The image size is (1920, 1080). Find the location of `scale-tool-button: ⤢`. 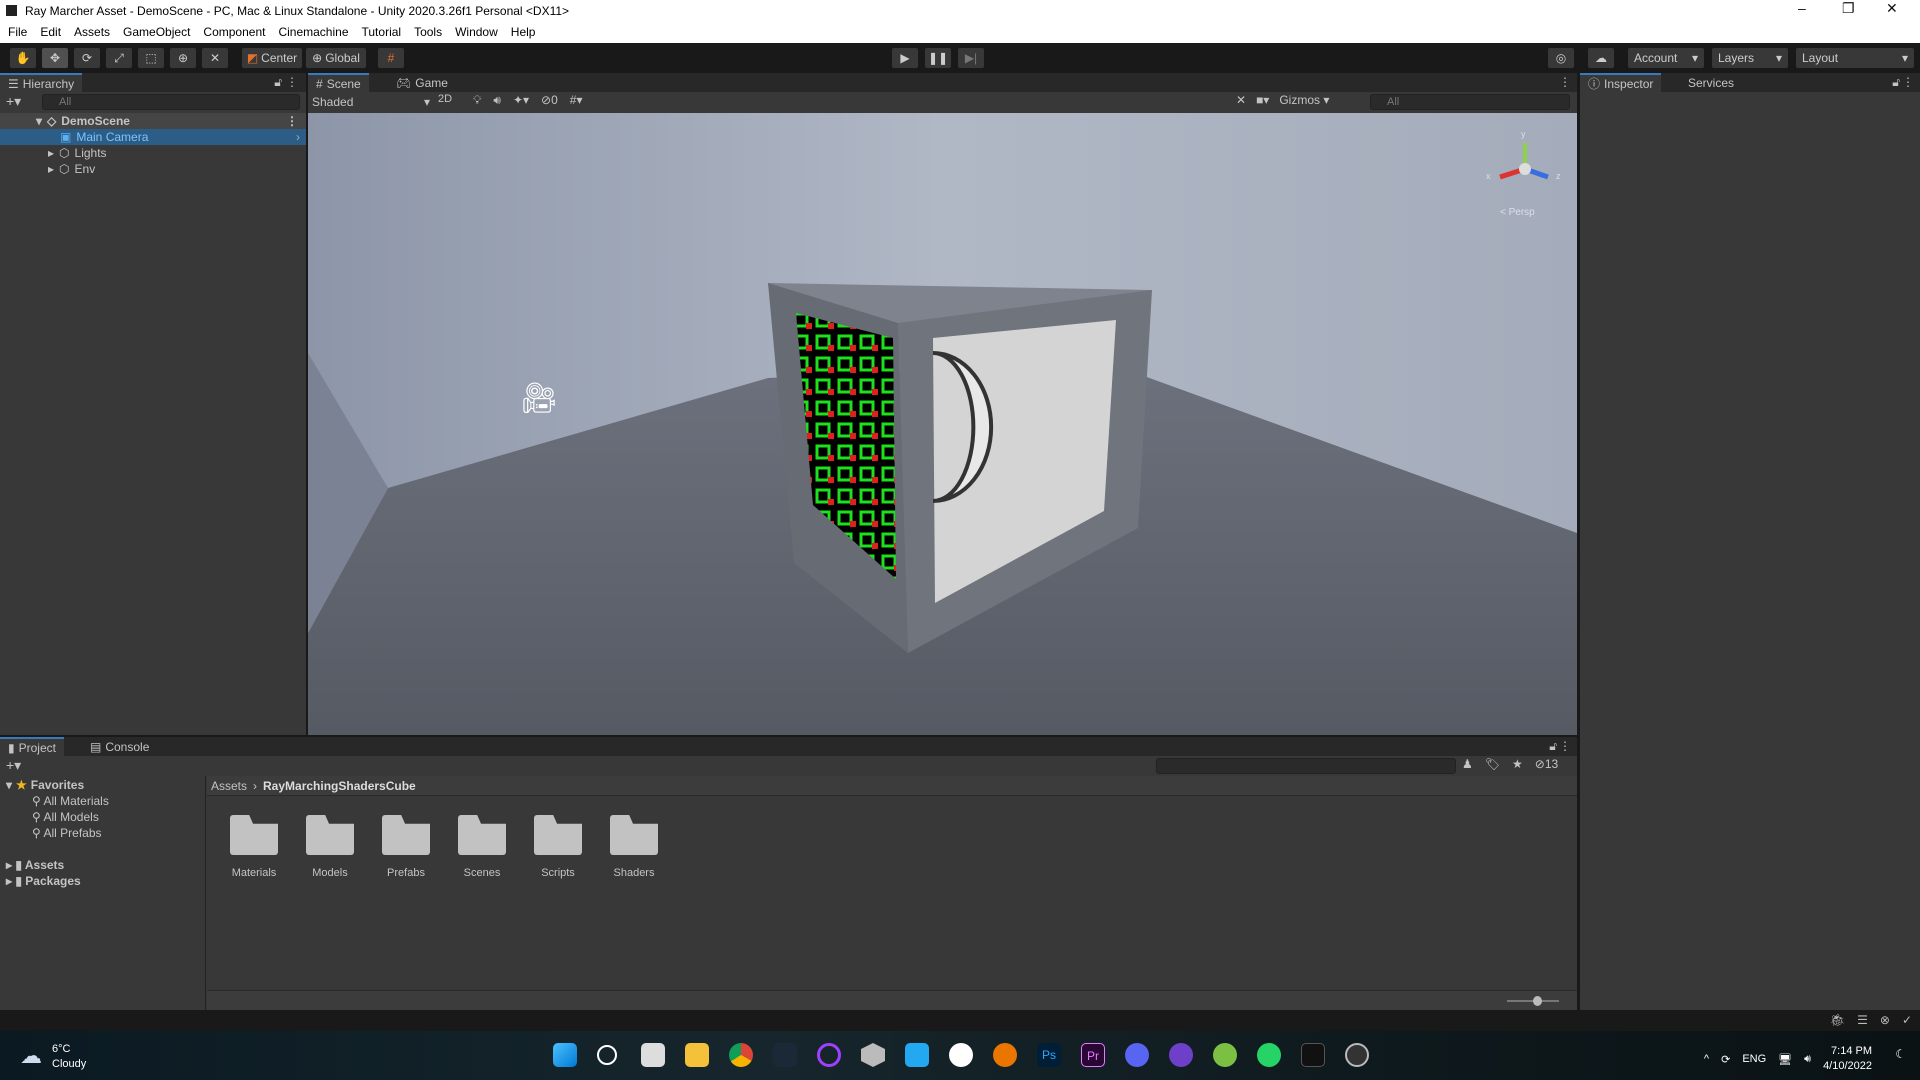

scale-tool-button: ⤢ is located at coordinates (119, 58).